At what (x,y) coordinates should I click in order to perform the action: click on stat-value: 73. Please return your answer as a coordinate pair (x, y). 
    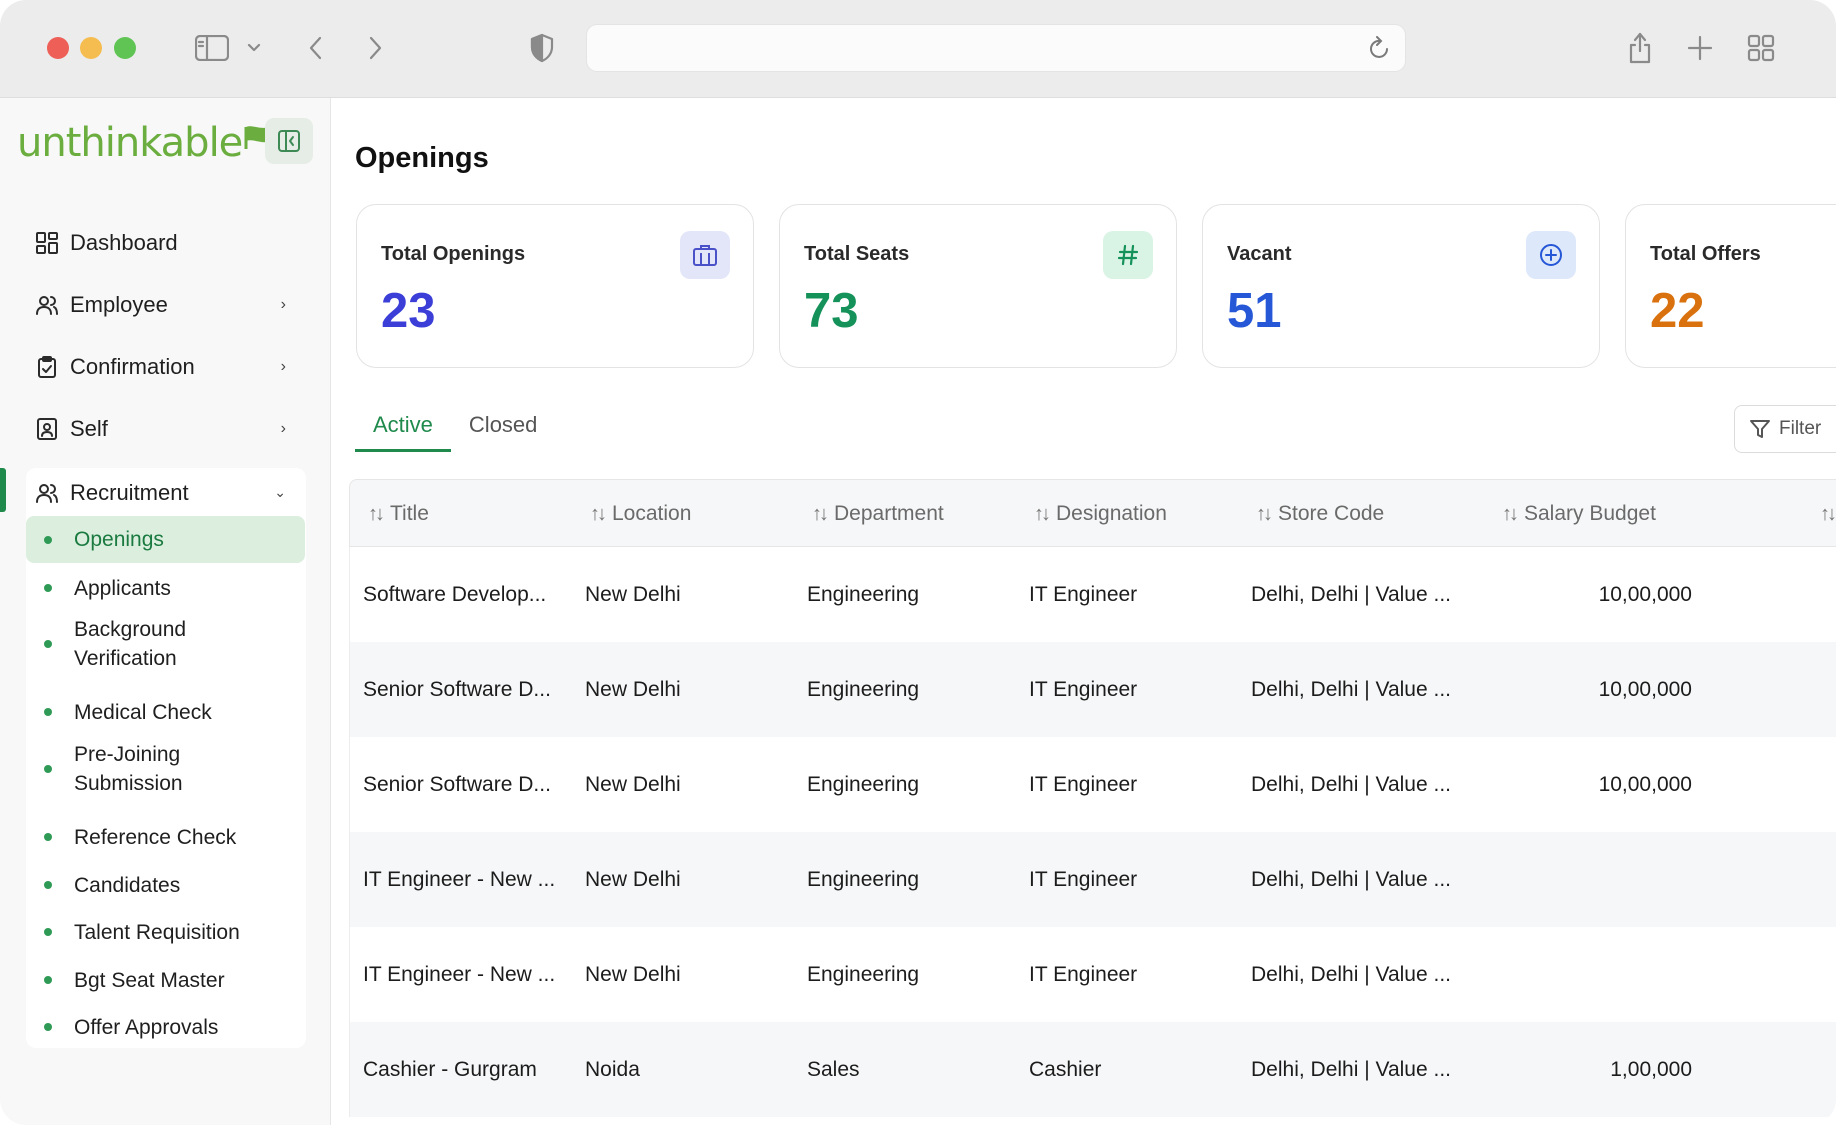
    Looking at the image, I should click on (831, 311).